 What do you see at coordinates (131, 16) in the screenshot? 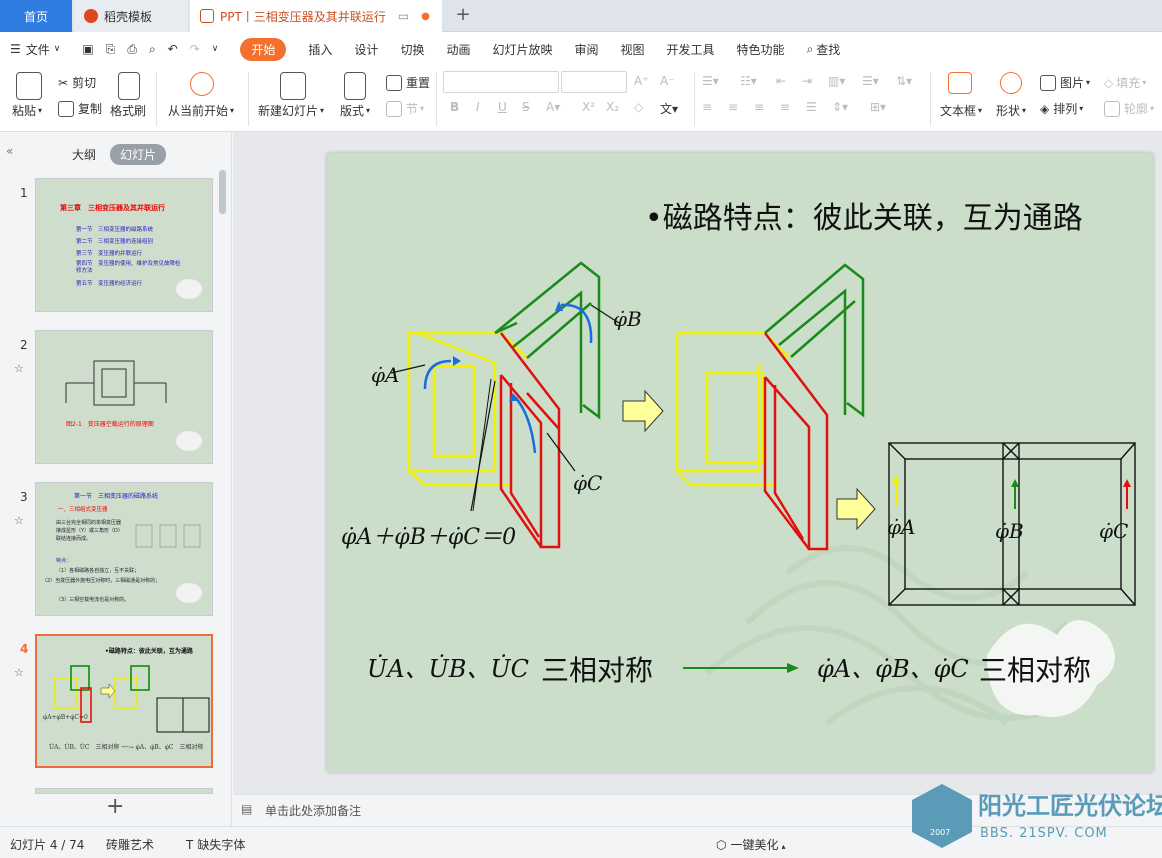
I see `tab-docer-templates: 稻壳模板` at bounding box center [131, 16].